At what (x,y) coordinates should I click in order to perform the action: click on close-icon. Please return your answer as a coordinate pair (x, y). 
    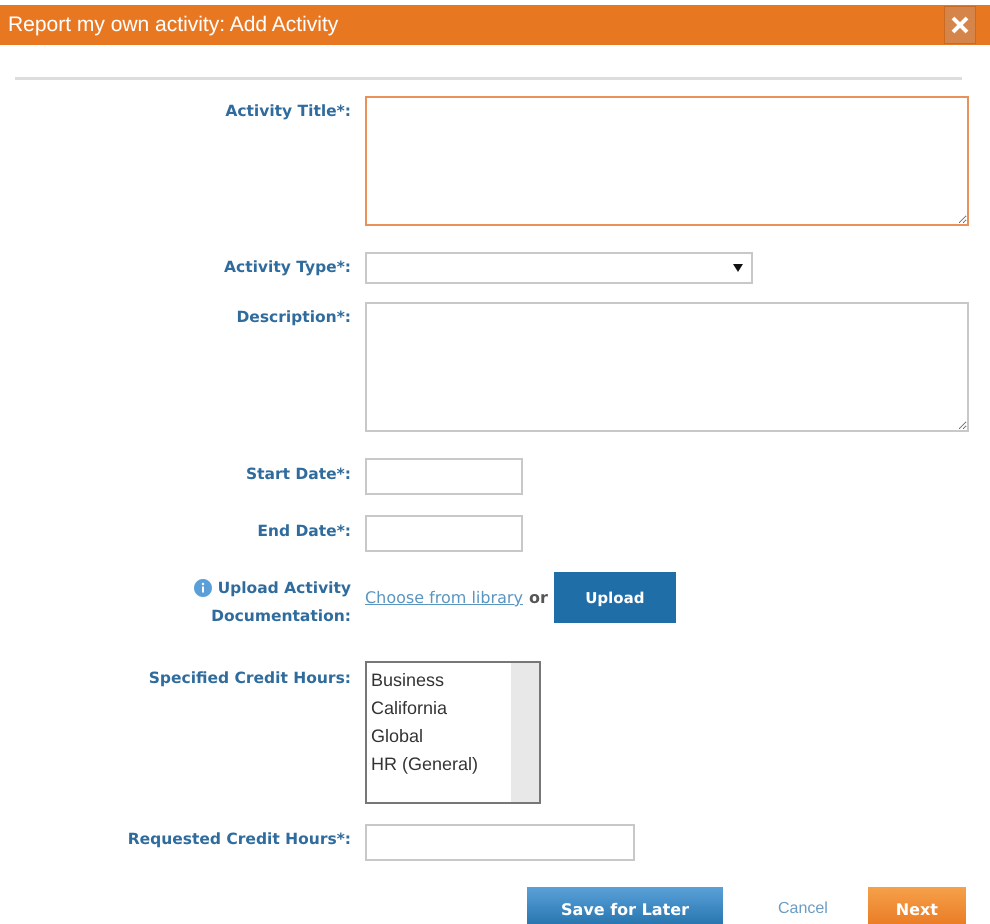
    Looking at the image, I should click on (960, 25).